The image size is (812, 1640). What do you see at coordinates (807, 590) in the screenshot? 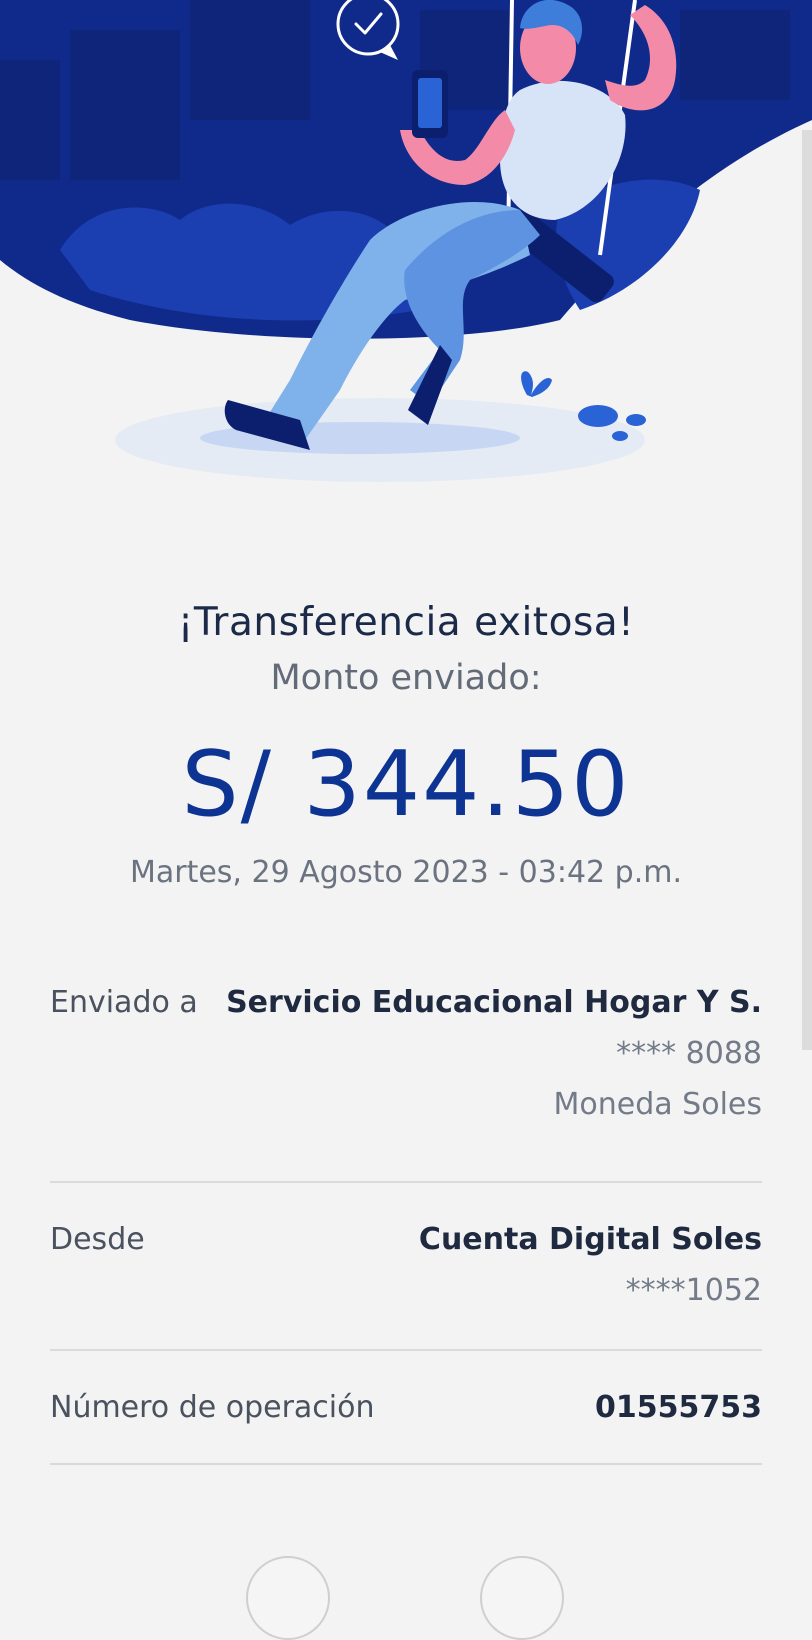
I see `scrollbar` at bounding box center [807, 590].